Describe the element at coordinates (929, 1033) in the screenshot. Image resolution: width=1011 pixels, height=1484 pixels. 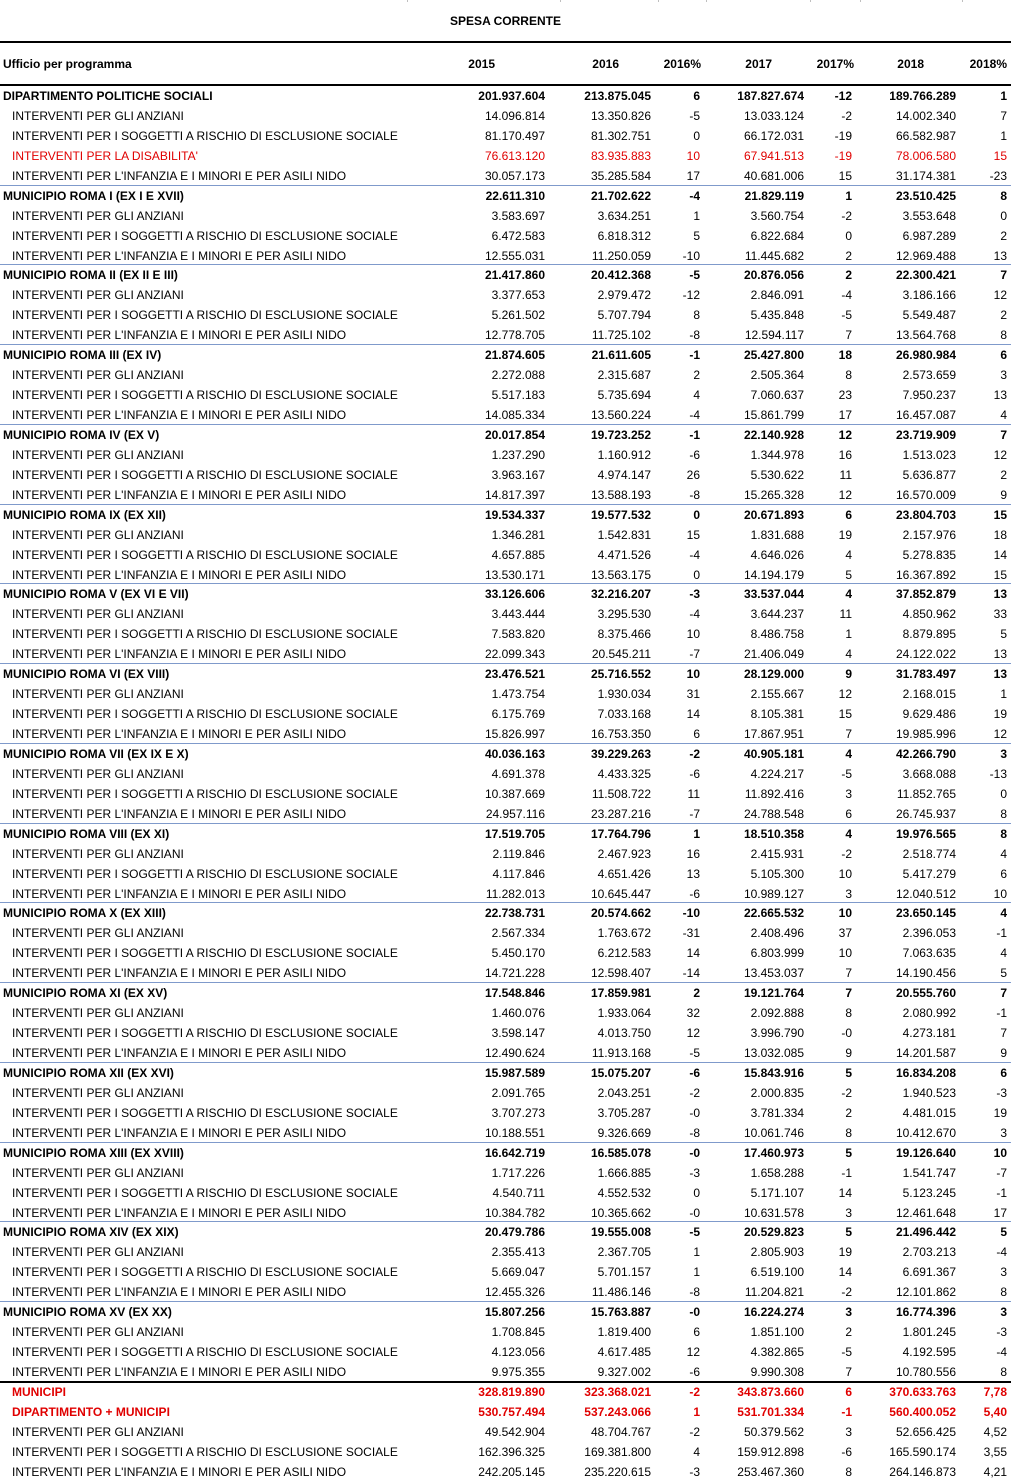
I see `cell-2018: 4.273.181` at that location.